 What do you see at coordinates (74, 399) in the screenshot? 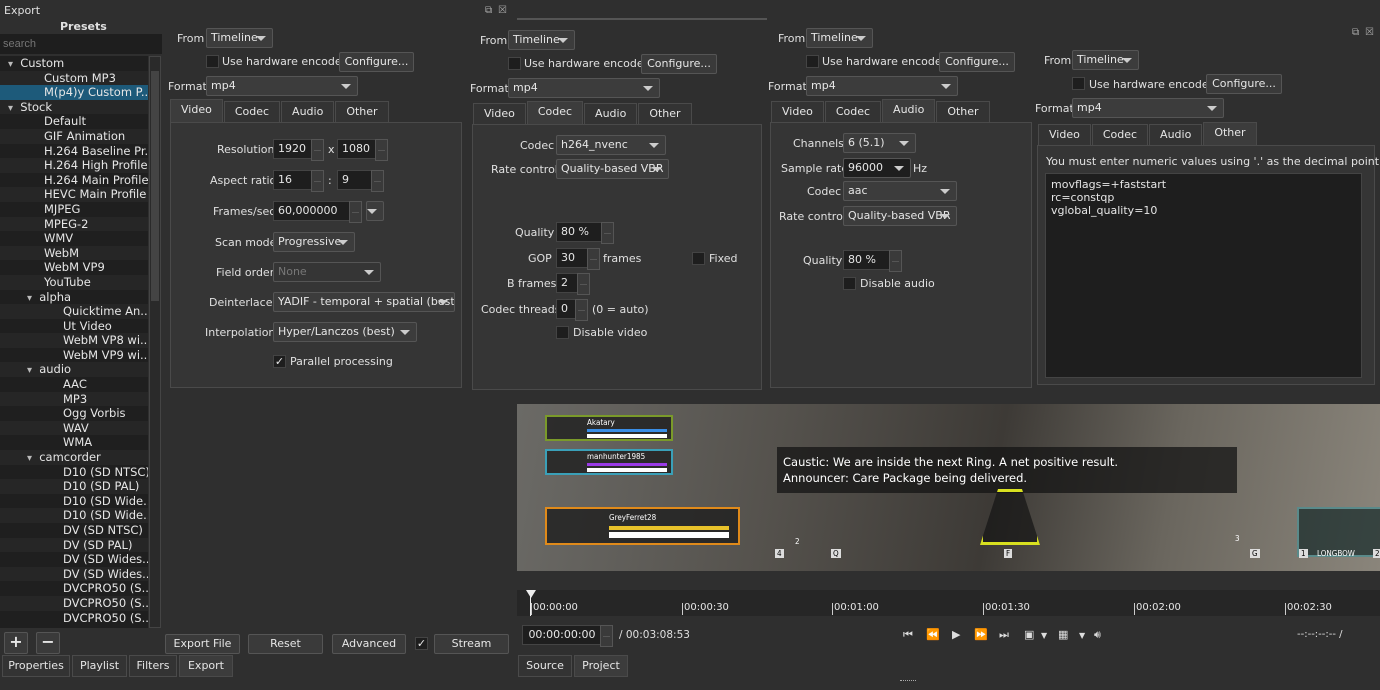
I see `preset-item: MP3` at bounding box center [74, 399].